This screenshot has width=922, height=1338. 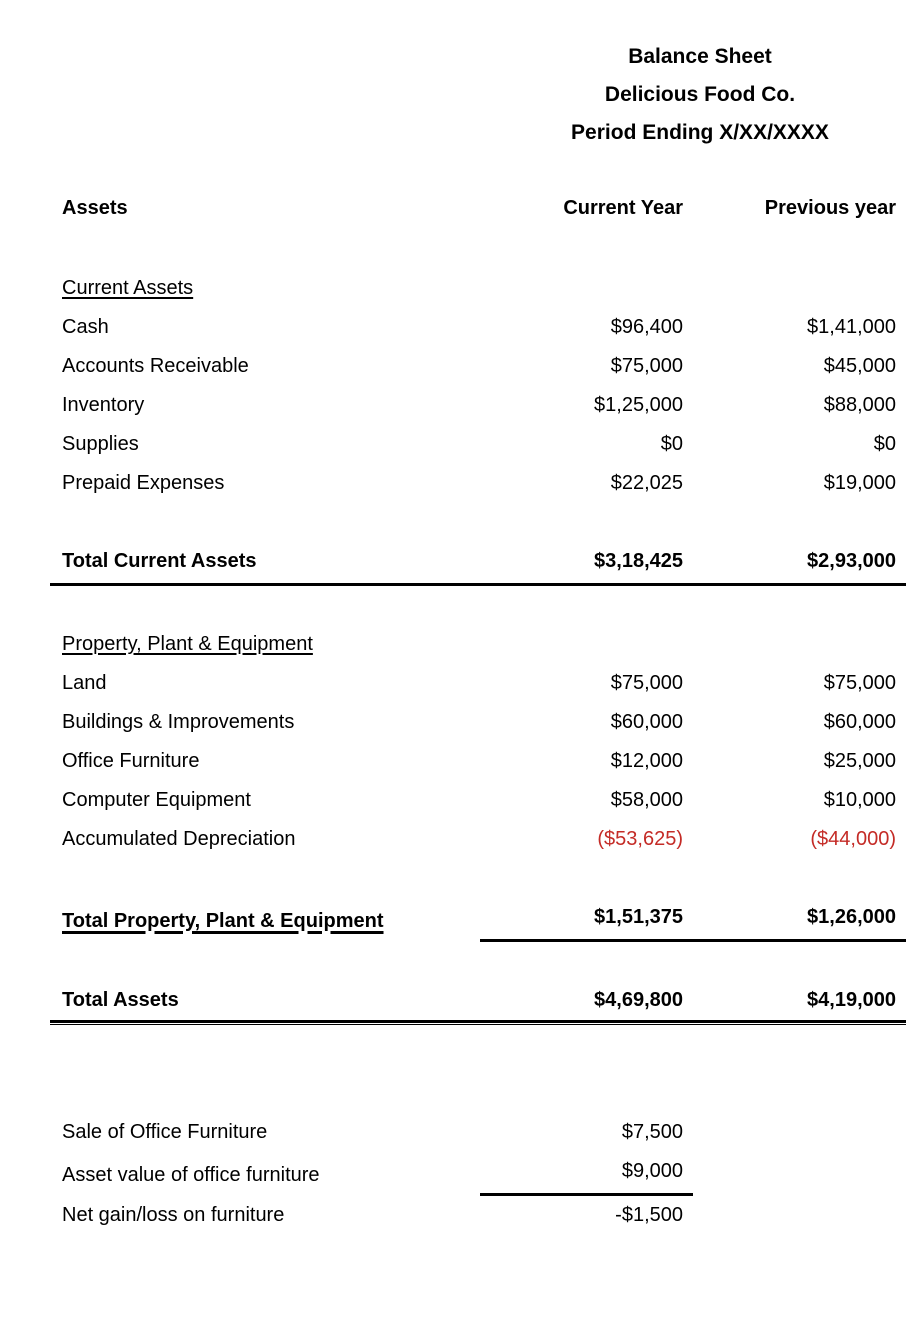 What do you see at coordinates (100, 444) in the screenshot?
I see `row-label: Supplies` at bounding box center [100, 444].